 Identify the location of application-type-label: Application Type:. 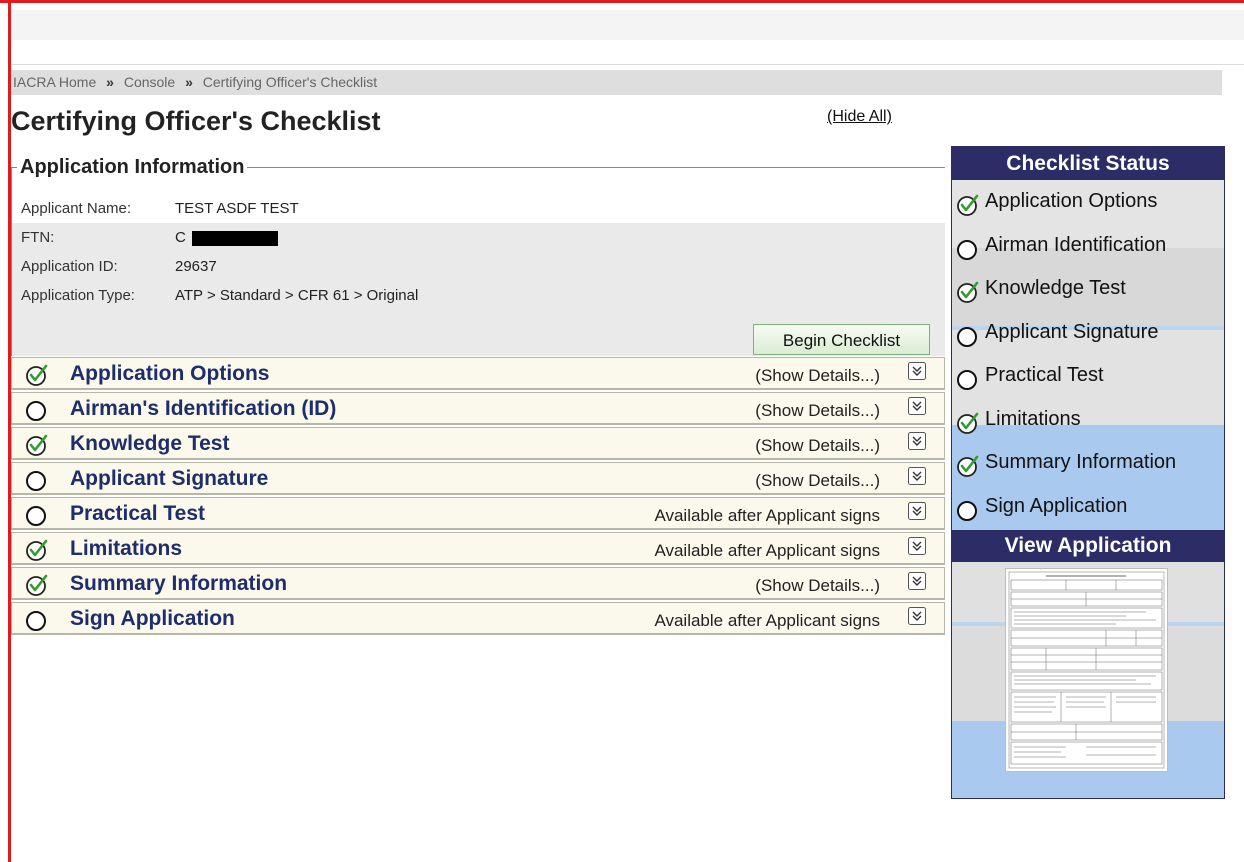
(78, 295).